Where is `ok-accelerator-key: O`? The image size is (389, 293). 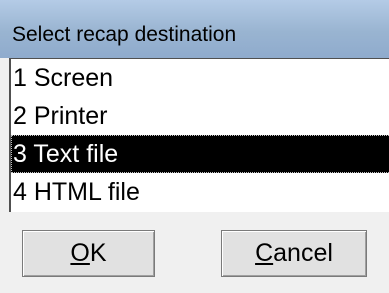 ok-accelerator-key: O is located at coordinates (80, 253).